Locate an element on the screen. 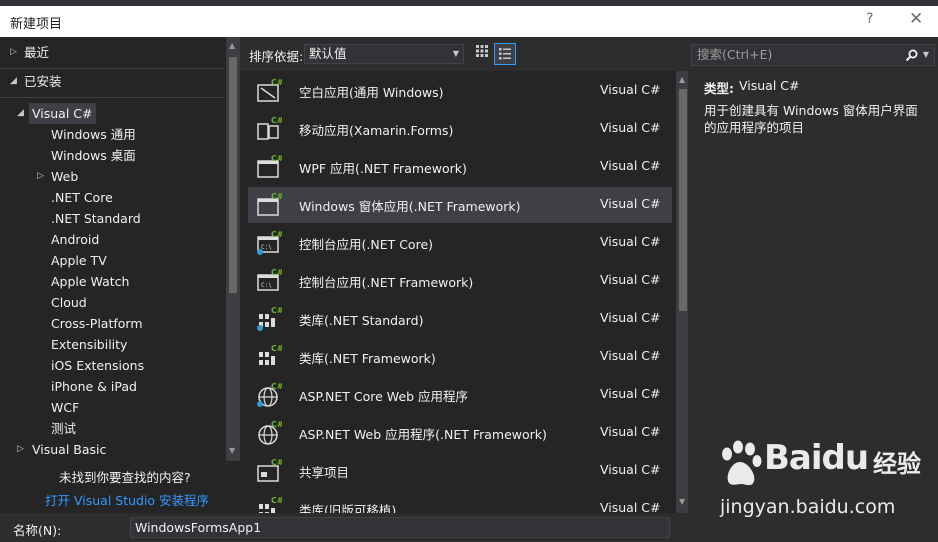 This screenshot has height=542, width=938. list-view-icon is located at coordinates (505, 54).